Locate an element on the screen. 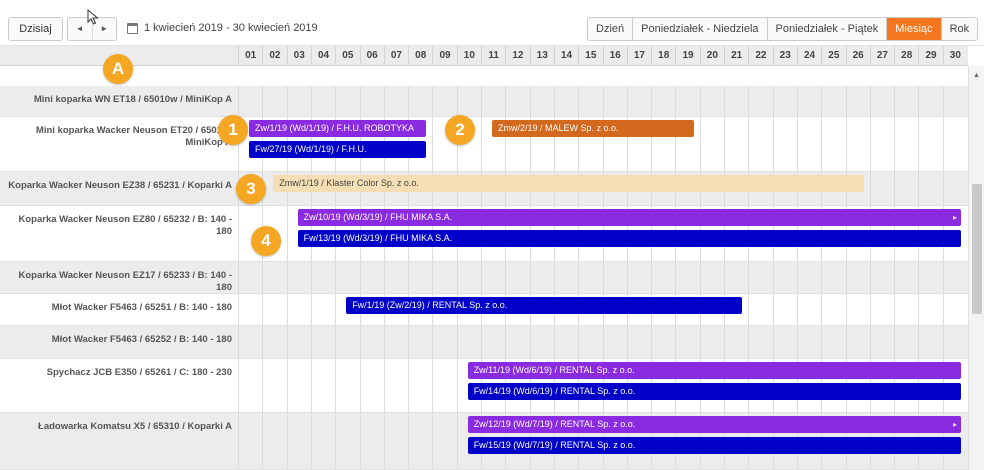  resource-row: Młot Wacker F5463 / 65252 / B: 140 - 180 is located at coordinates (484, 342).